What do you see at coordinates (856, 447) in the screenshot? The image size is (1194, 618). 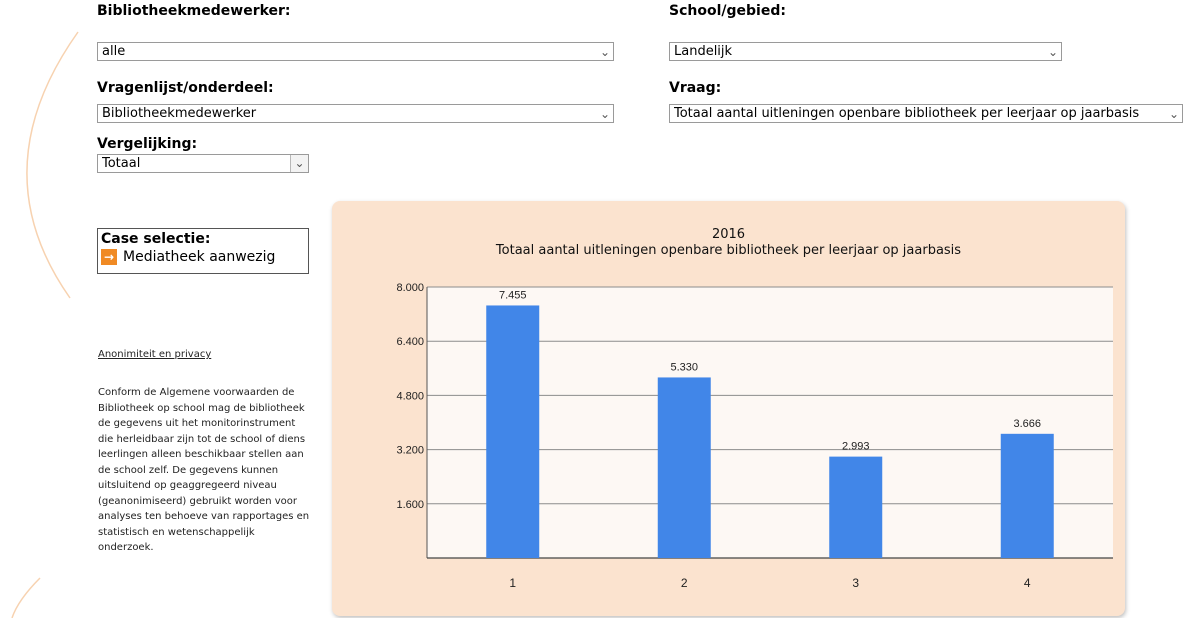 I see `data-label: 2.993` at bounding box center [856, 447].